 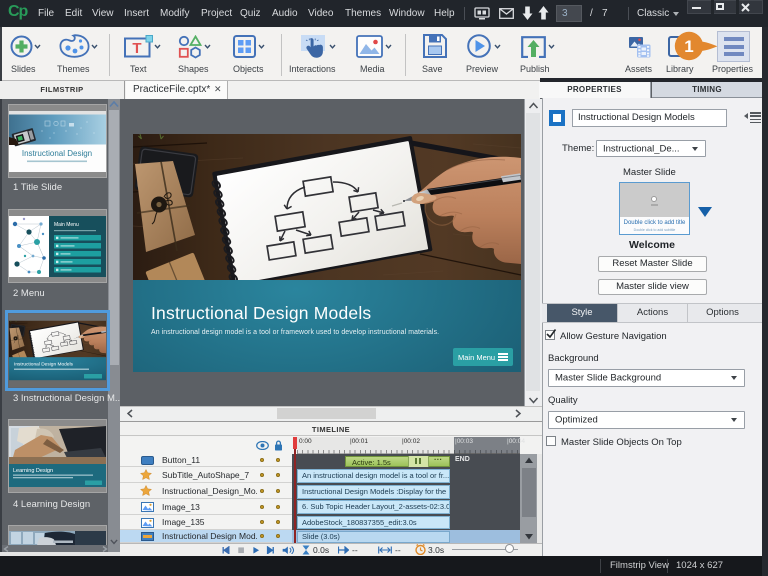 I want to click on svg-text: T, so click(x=136, y=48).